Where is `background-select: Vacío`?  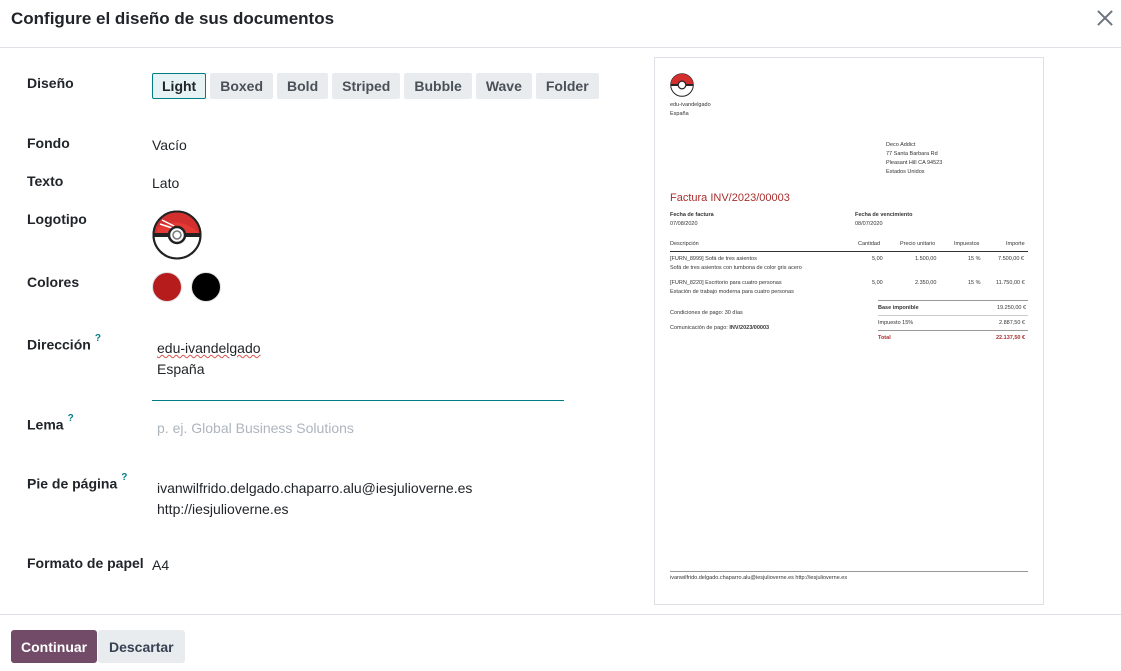 background-select: Vacío is located at coordinates (169, 145).